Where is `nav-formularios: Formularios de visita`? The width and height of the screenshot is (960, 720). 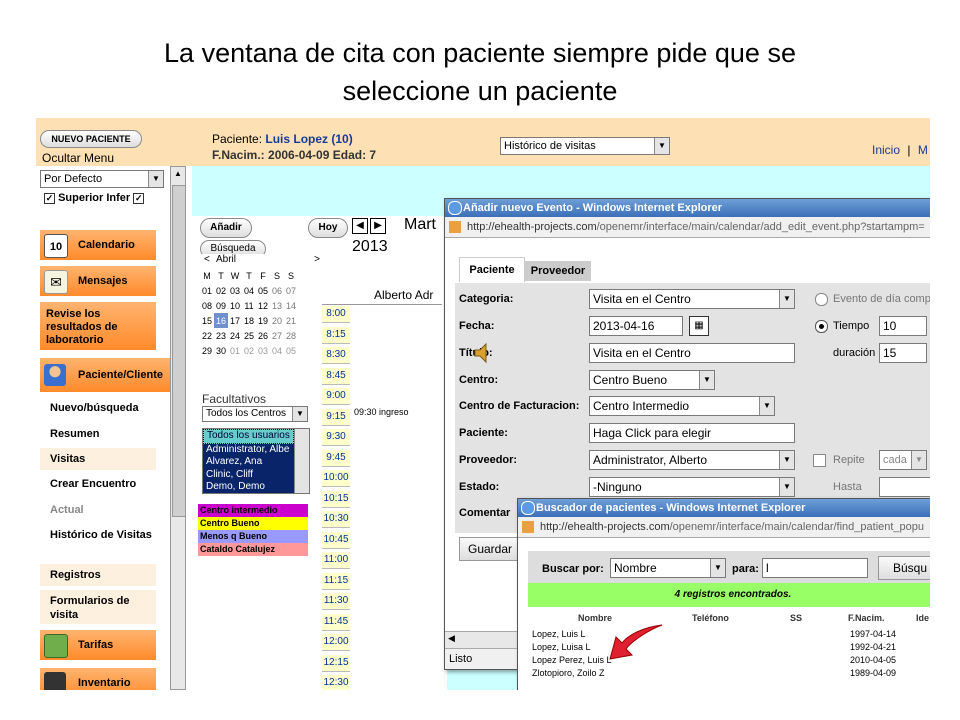 nav-formularios: Formularios de visita is located at coordinates (98, 607).